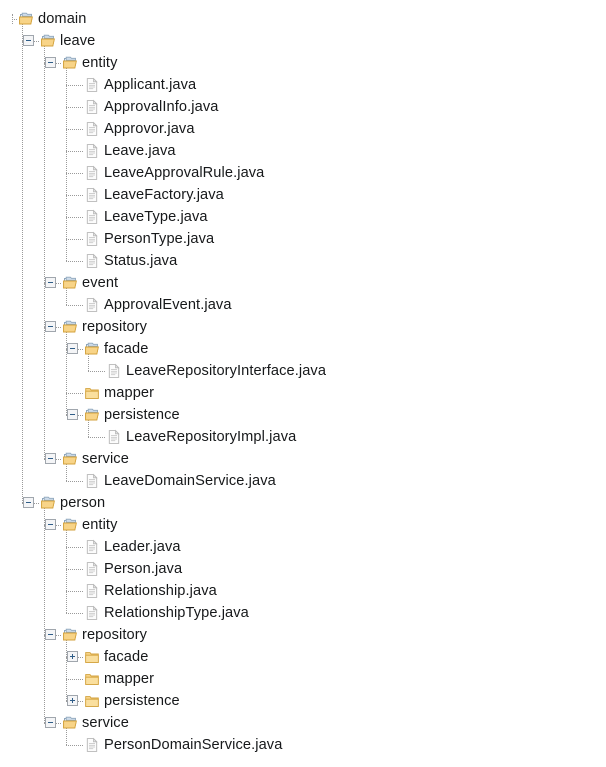 This screenshot has width=606, height=767. Describe the element at coordinates (303, 613) in the screenshot. I see `tree-row-file: RelationshipType.java` at that location.